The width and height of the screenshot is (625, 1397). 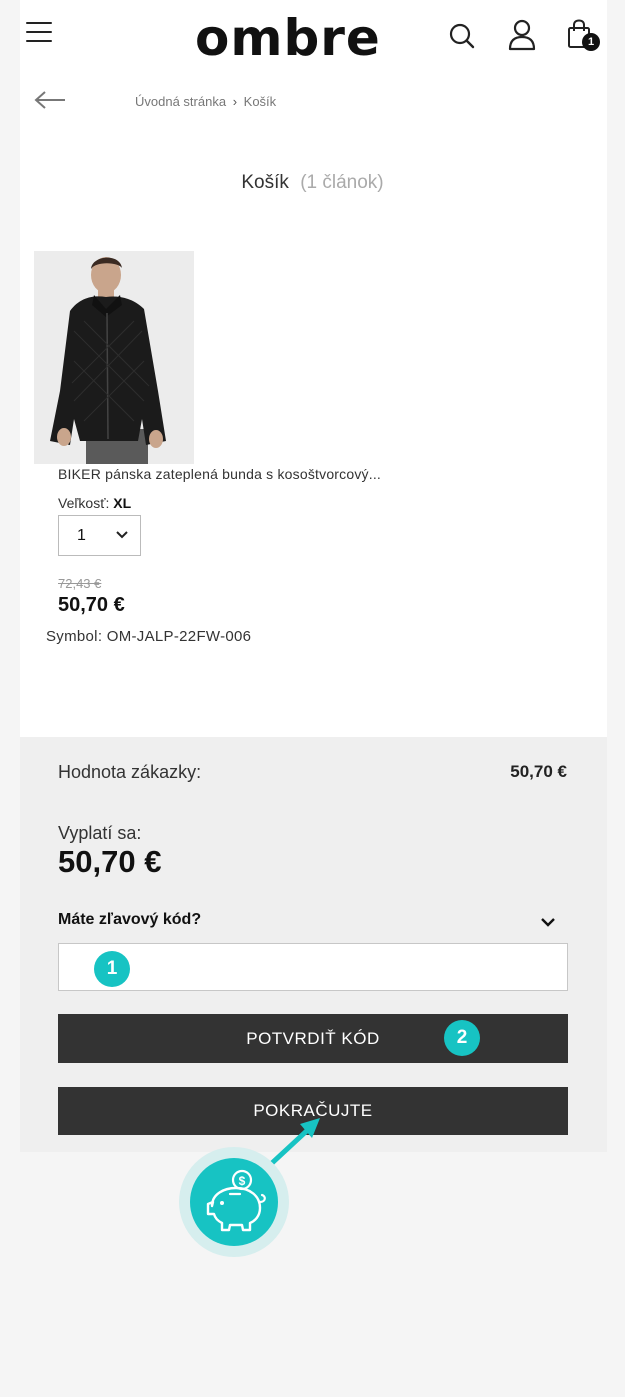 What do you see at coordinates (110, 861) in the screenshot?
I see `total-amount: 50,70 €` at bounding box center [110, 861].